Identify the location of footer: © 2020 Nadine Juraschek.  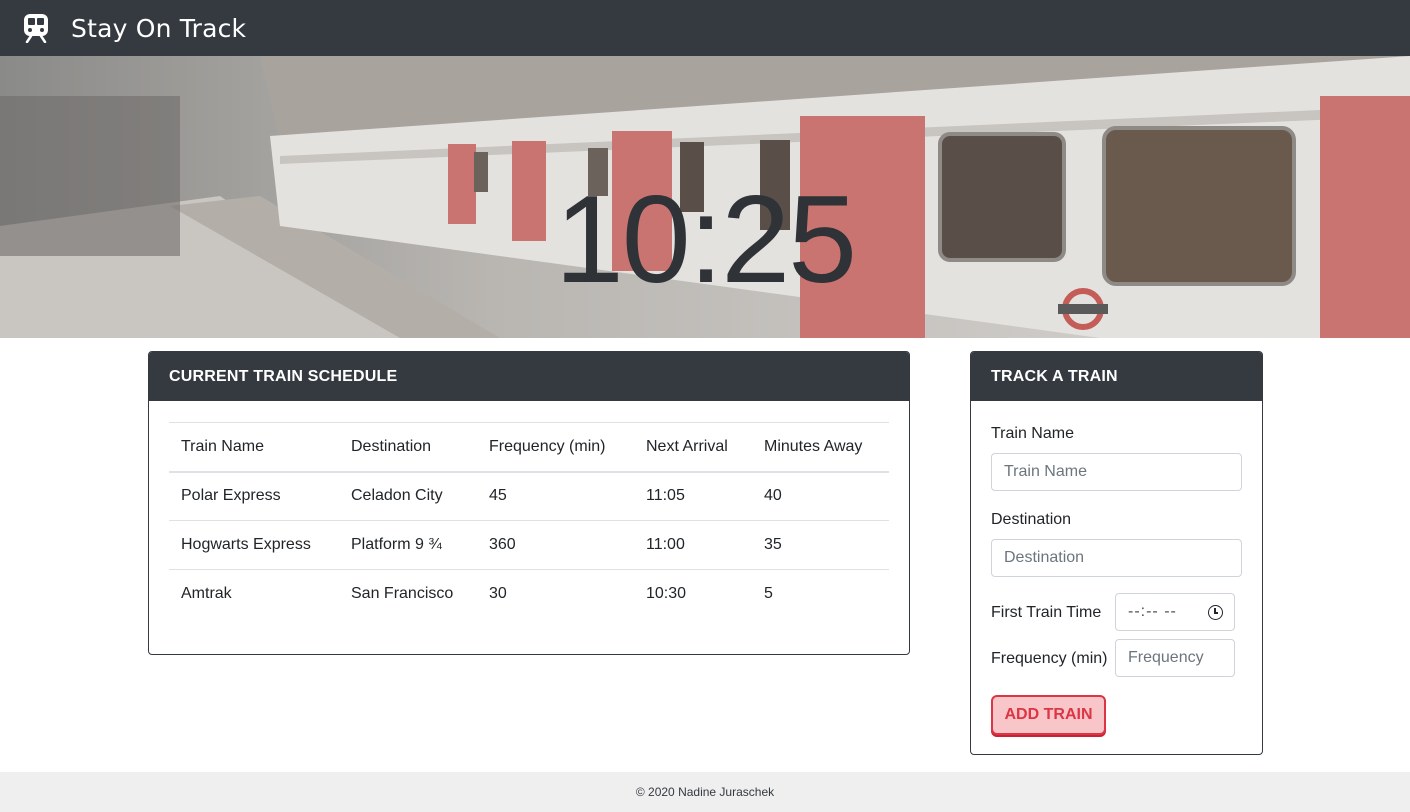
(705, 792).